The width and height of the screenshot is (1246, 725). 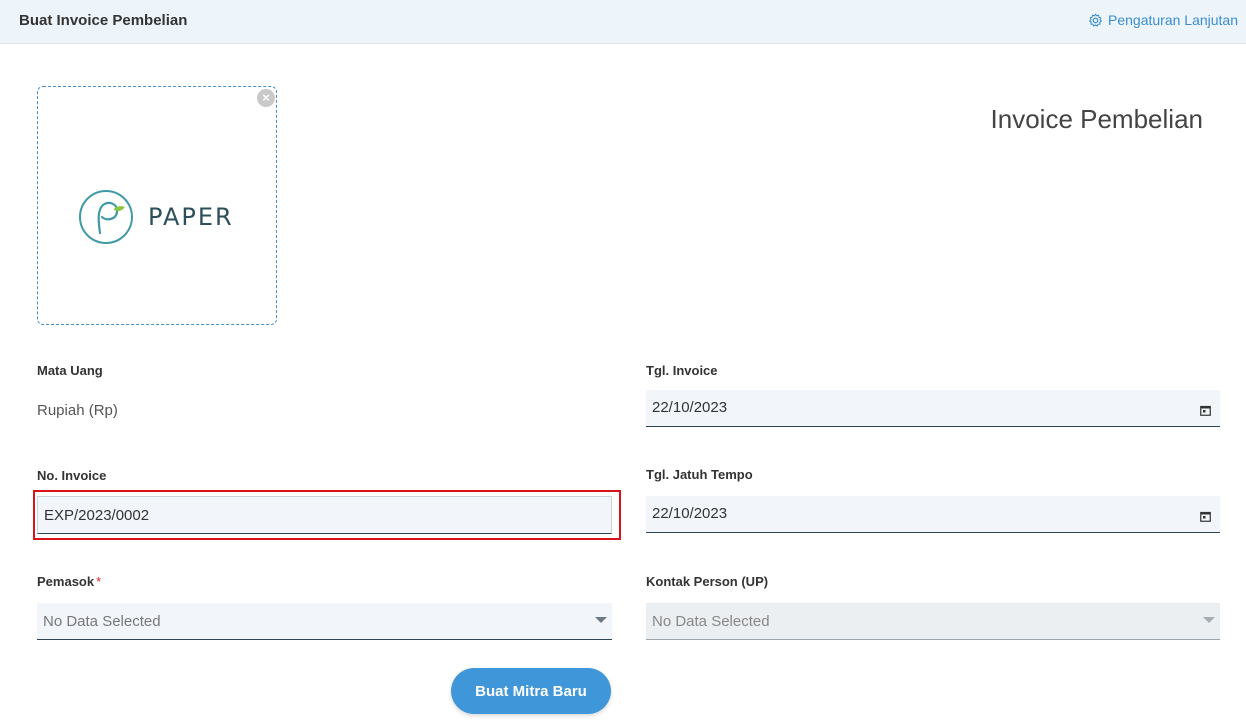 What do you see at coordinates (72, 475) in the screenshot?
I see `invoice-number-label: No. Invoice` at bounding box center [72, 475].